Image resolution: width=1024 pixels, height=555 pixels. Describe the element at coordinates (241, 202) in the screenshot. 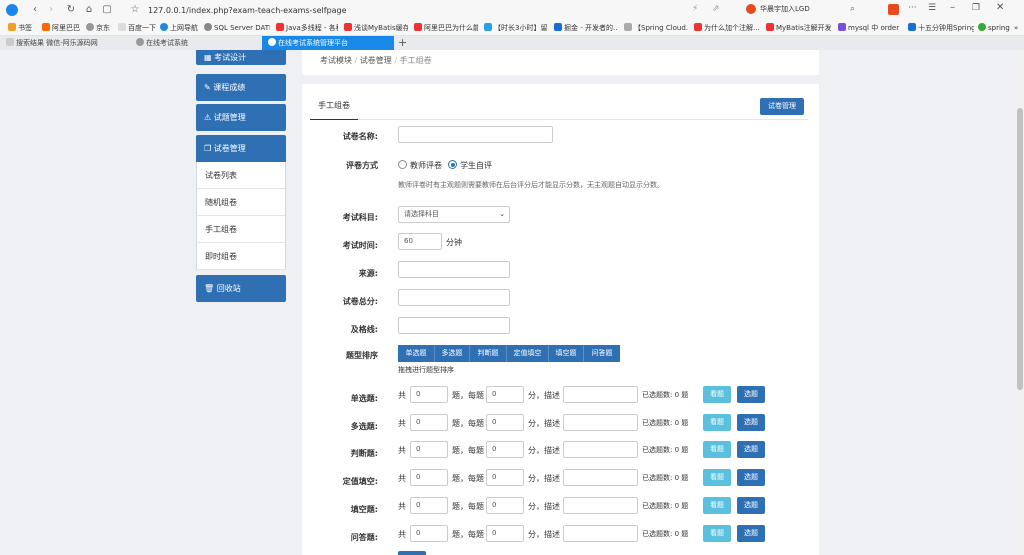

I see `sidebar-subitem-random-paper: 随机组卷` at that location.